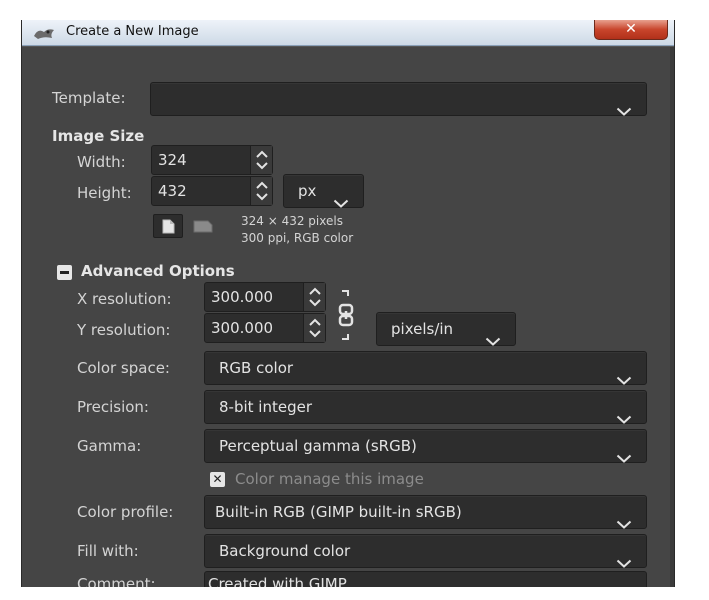 This screenshot has height=600, width=709. What do you see at coordinates (125, 512) in the screenshot?
I see `color-profile-label: Color profile:` at bounding box center [125, 512].